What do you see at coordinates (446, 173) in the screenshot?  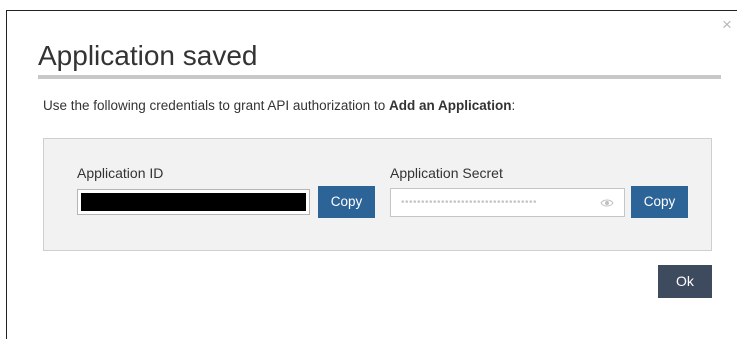 I see `application-secret-label: Application Secret` at bounding box center [446, 173].